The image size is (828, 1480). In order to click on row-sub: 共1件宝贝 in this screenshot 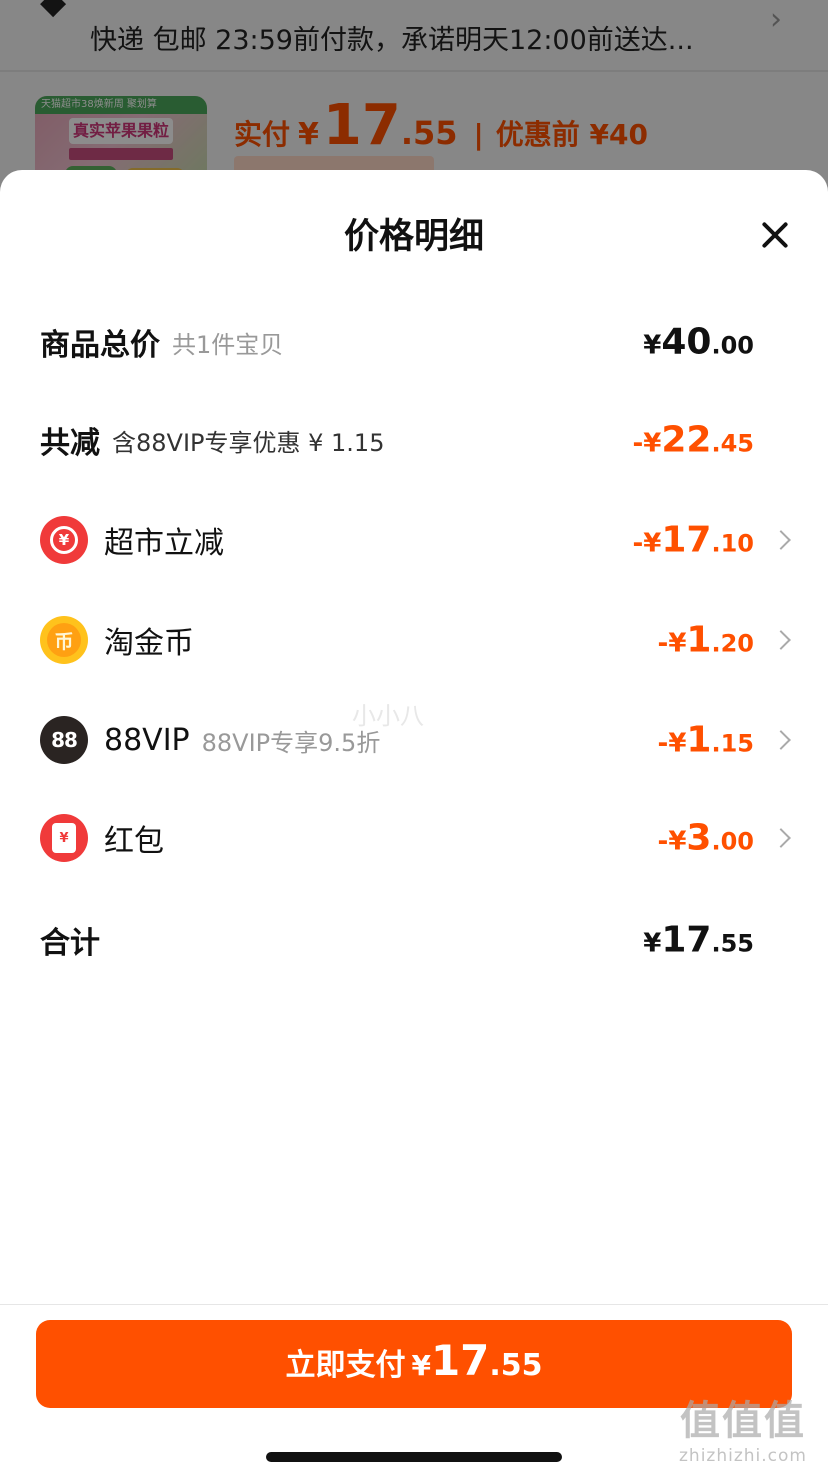, I will do `click(228, 344)`.